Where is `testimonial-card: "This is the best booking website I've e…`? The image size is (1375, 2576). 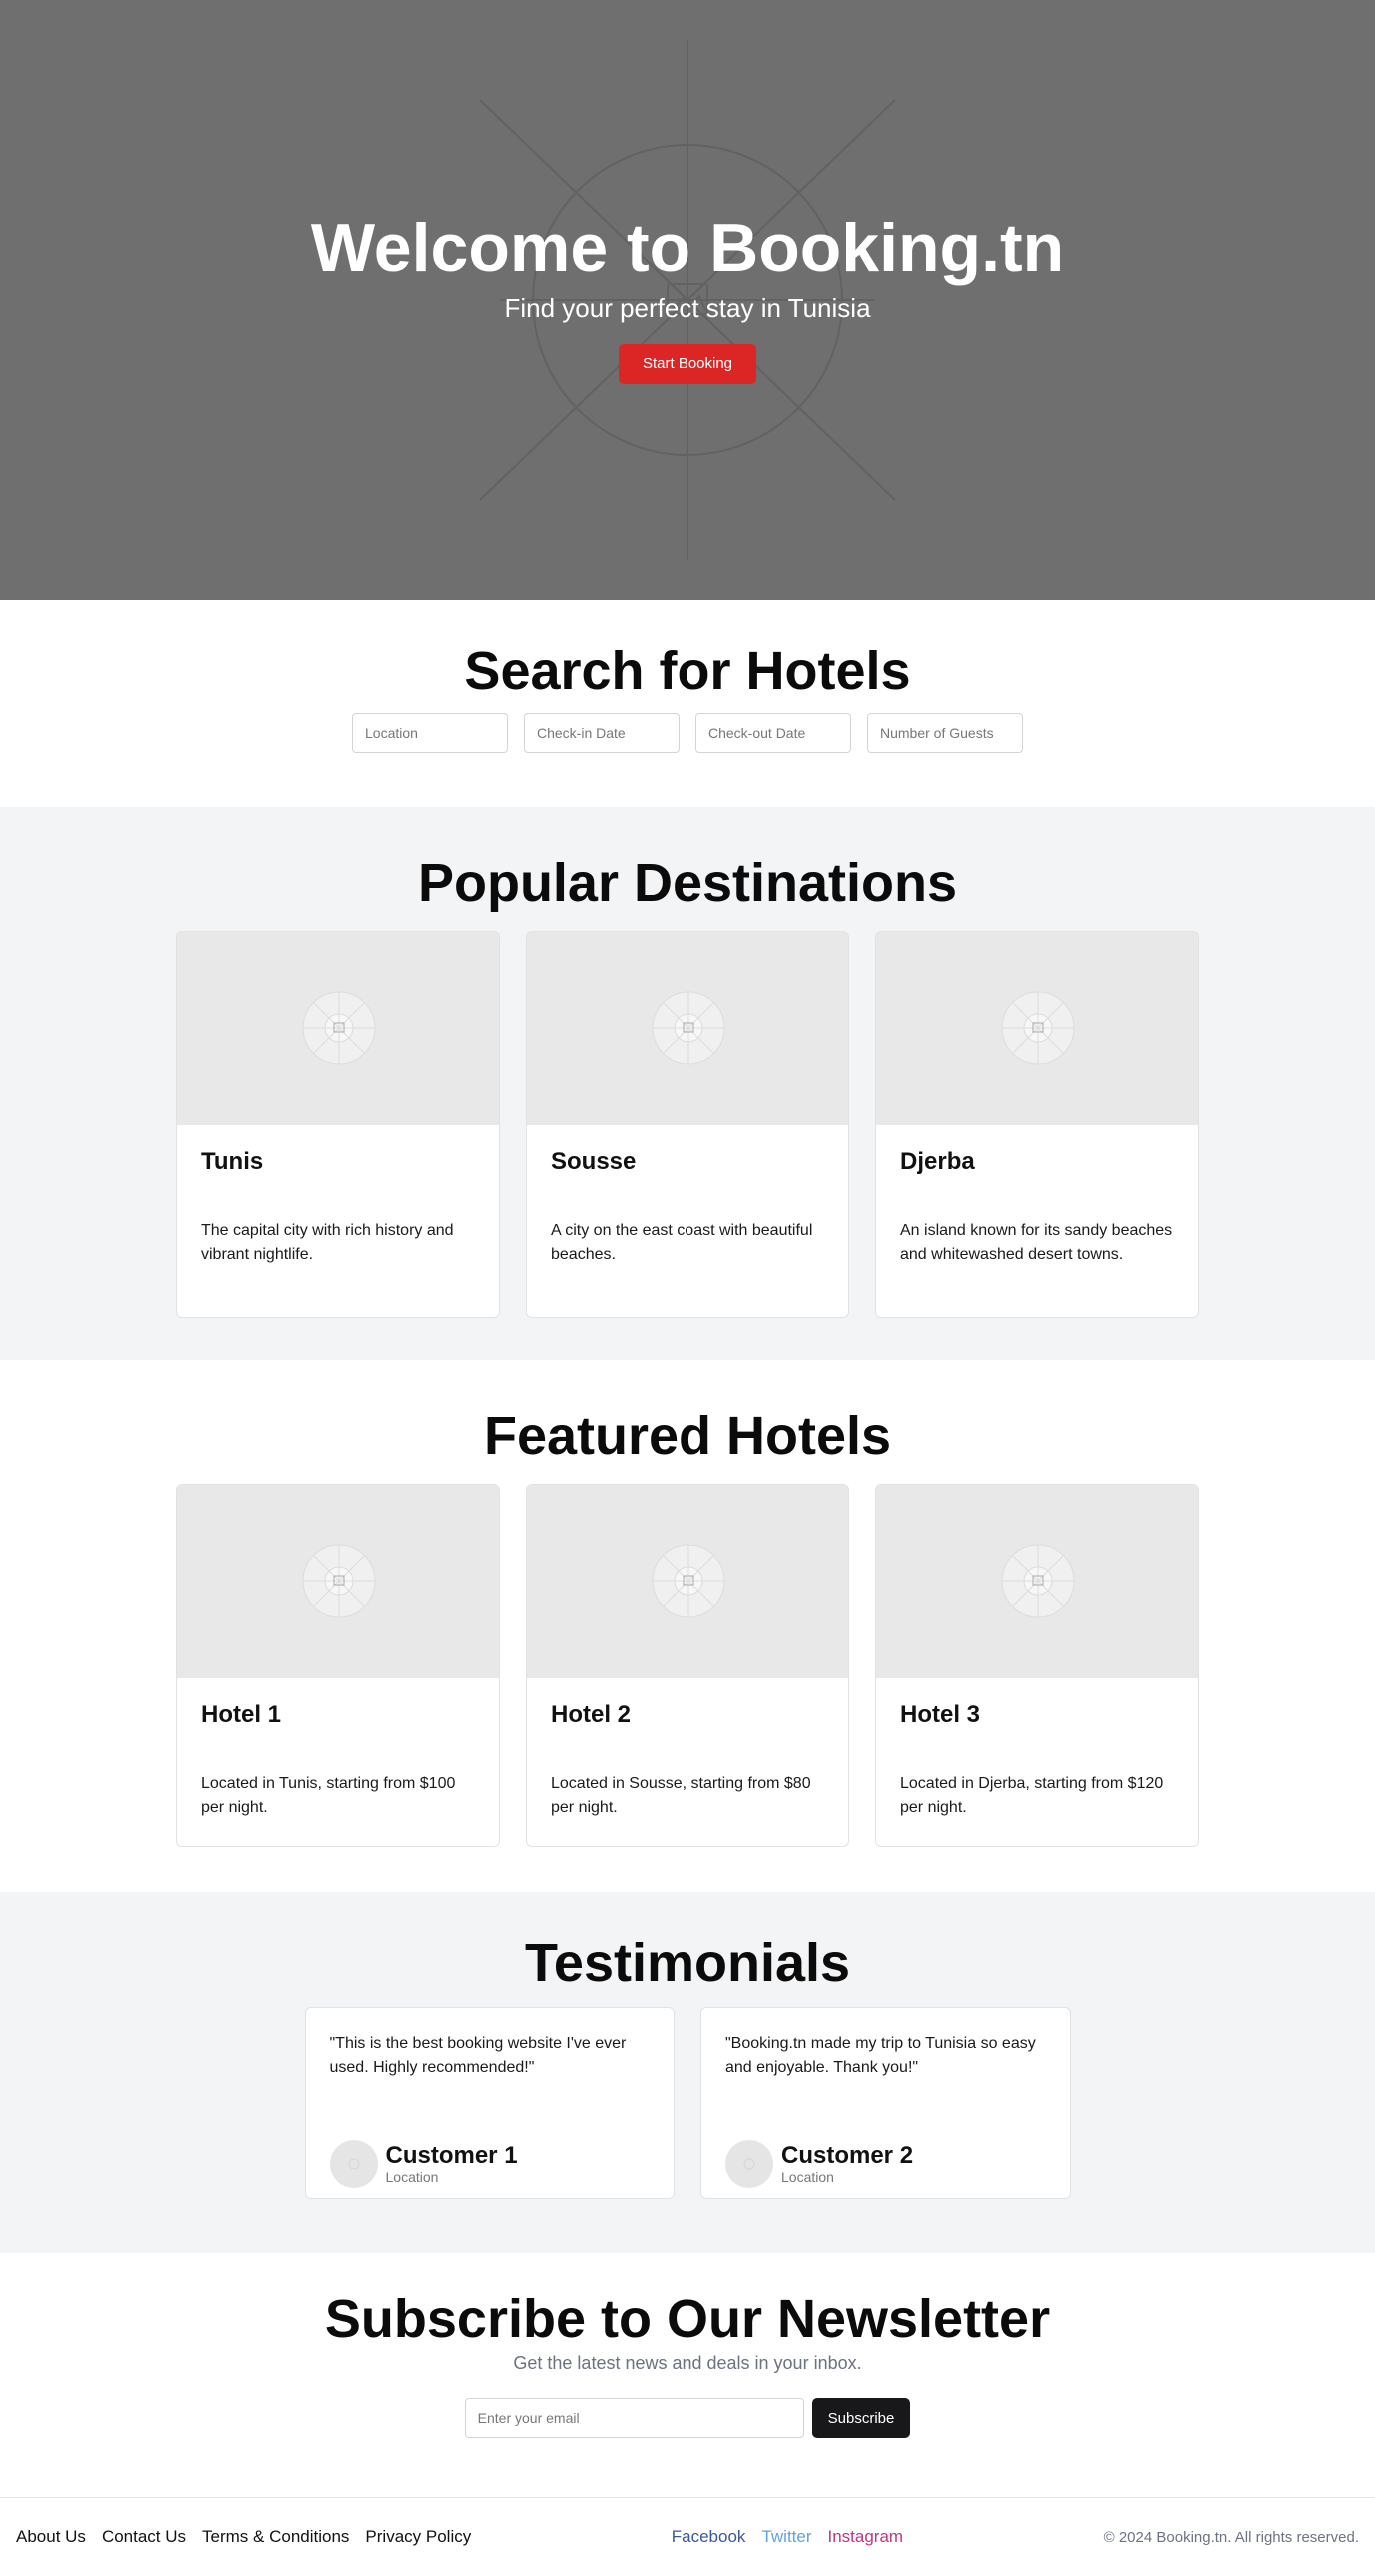 testimonial-card: "This is the best booking website I've e… is located at coordinates (489, 2103).